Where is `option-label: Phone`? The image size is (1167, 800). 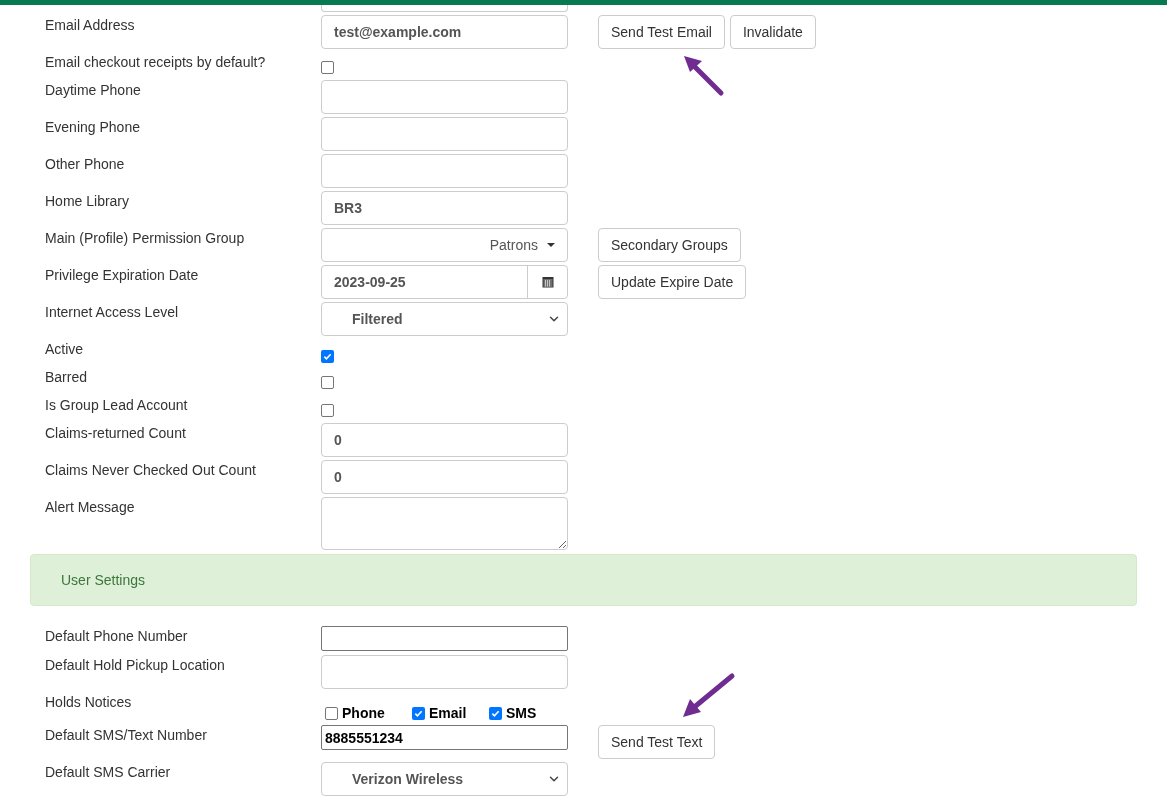 option-label: Phone is located at coordinates (363, 713).